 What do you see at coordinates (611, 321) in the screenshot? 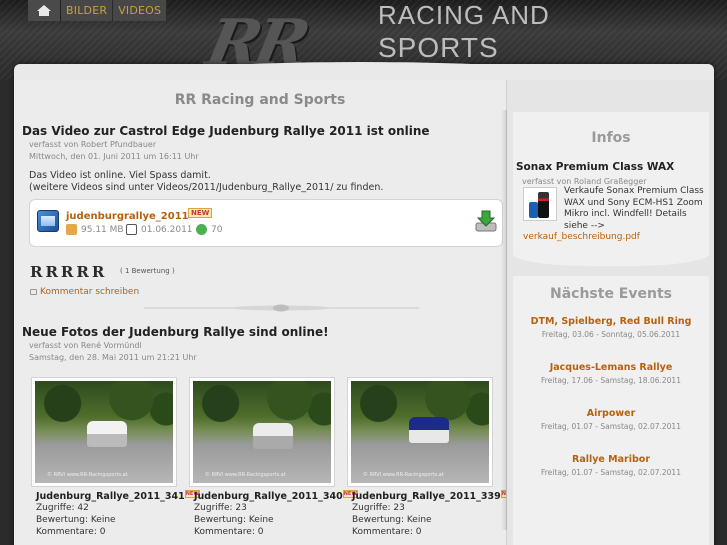
I see `event-name: DTM, Spielberg, Red Bull Ring` at bounding box center [611, 321].